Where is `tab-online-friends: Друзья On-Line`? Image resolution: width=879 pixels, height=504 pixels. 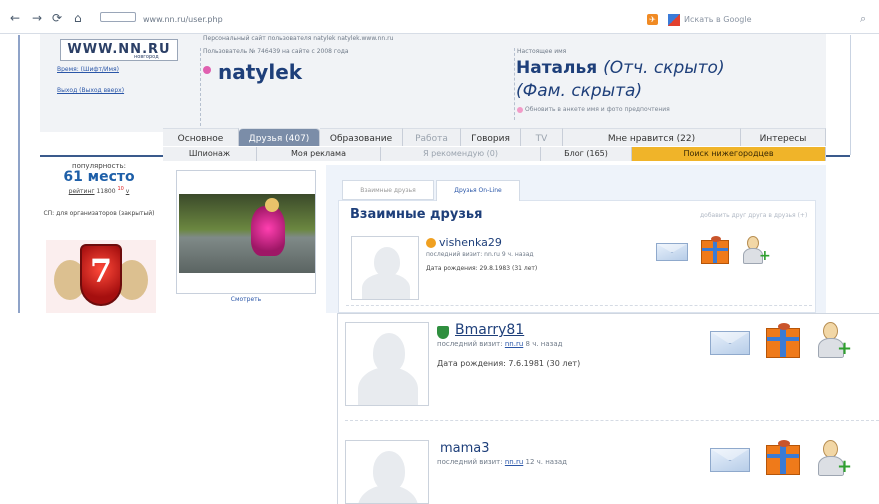 tab-online-friends: Друзья On-Line is located at coordinates (478, 190).